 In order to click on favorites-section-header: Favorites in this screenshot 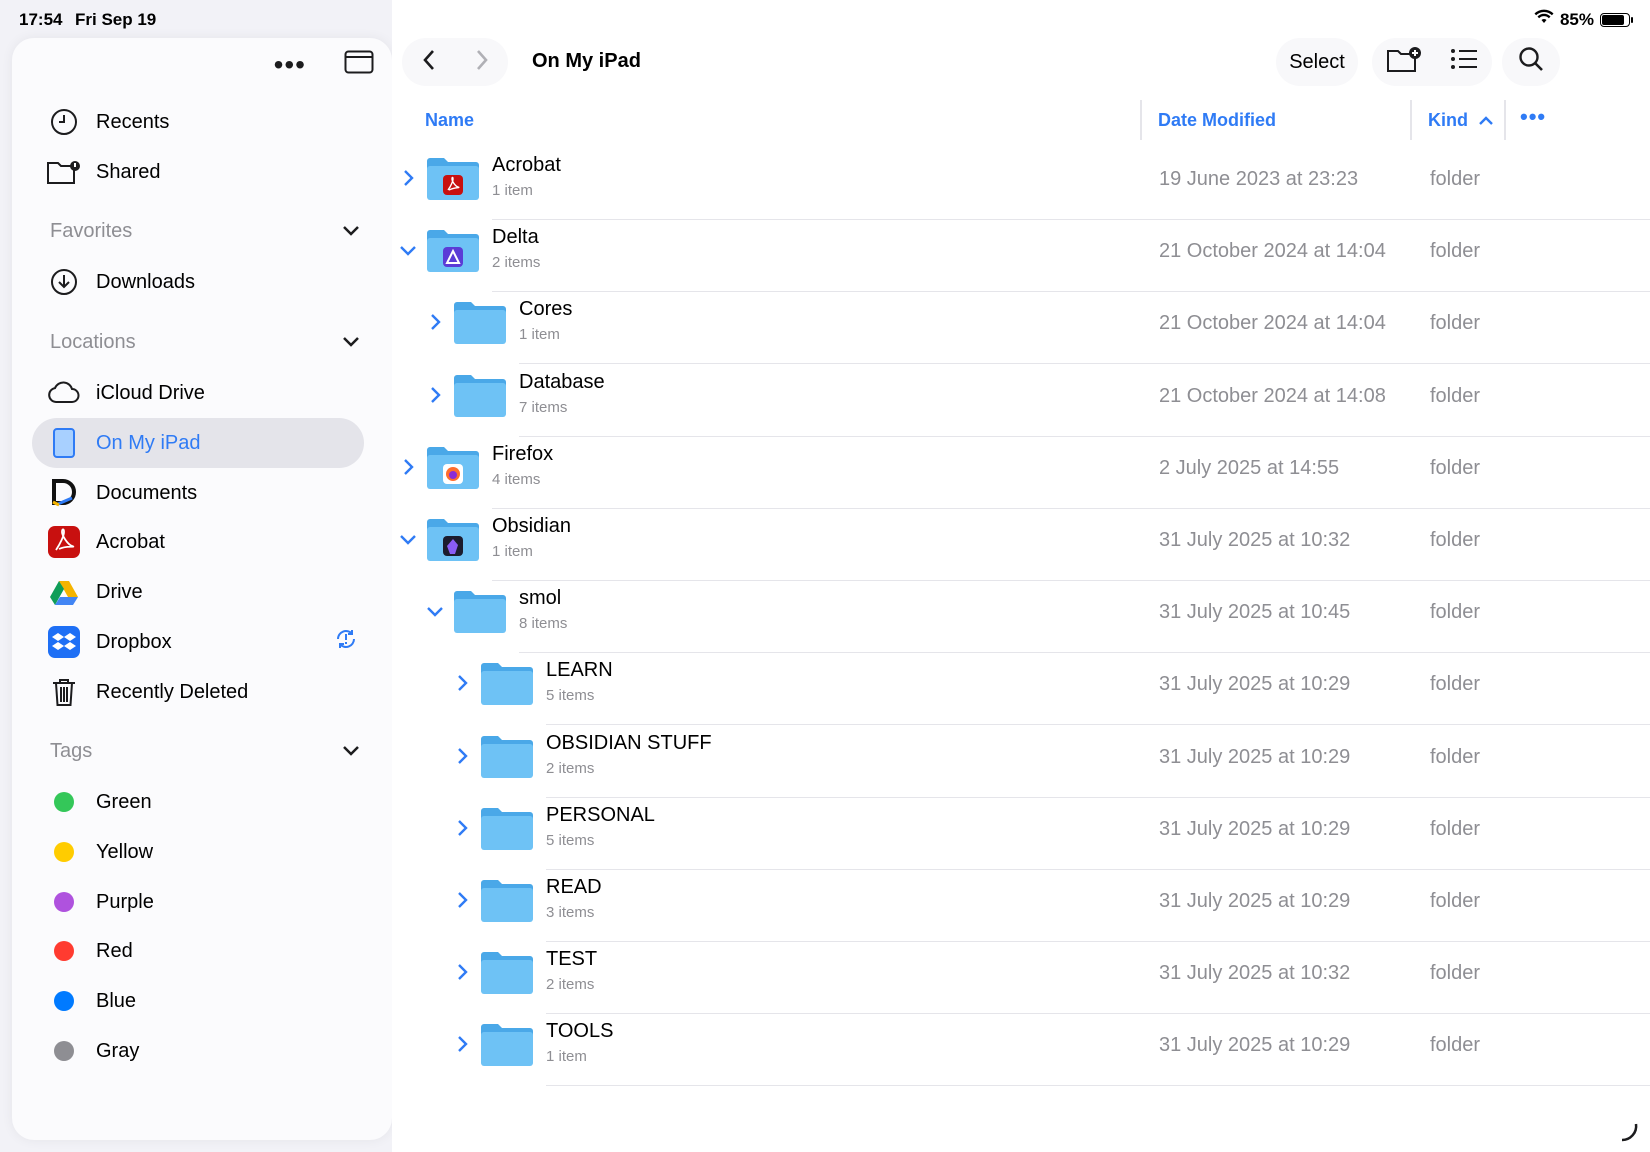, I will do `click(205, 231)`.